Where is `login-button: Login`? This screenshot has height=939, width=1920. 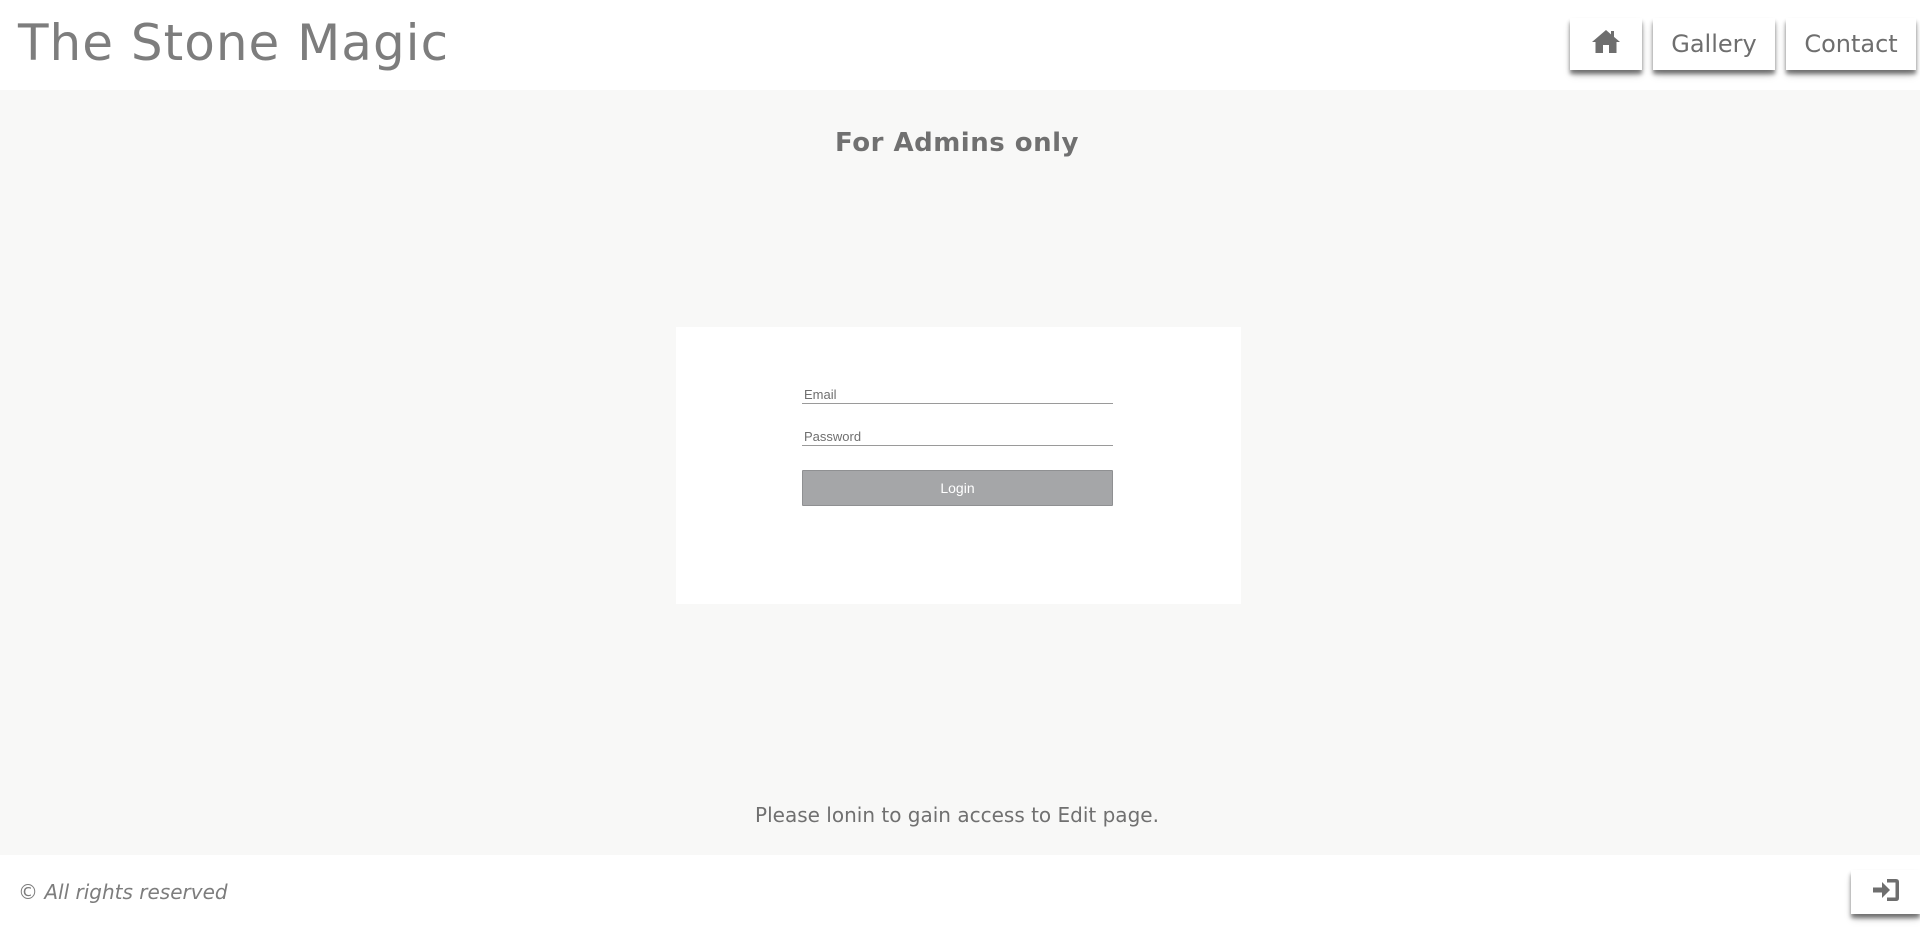
login-button: Login is located at coordinates (957, 488).